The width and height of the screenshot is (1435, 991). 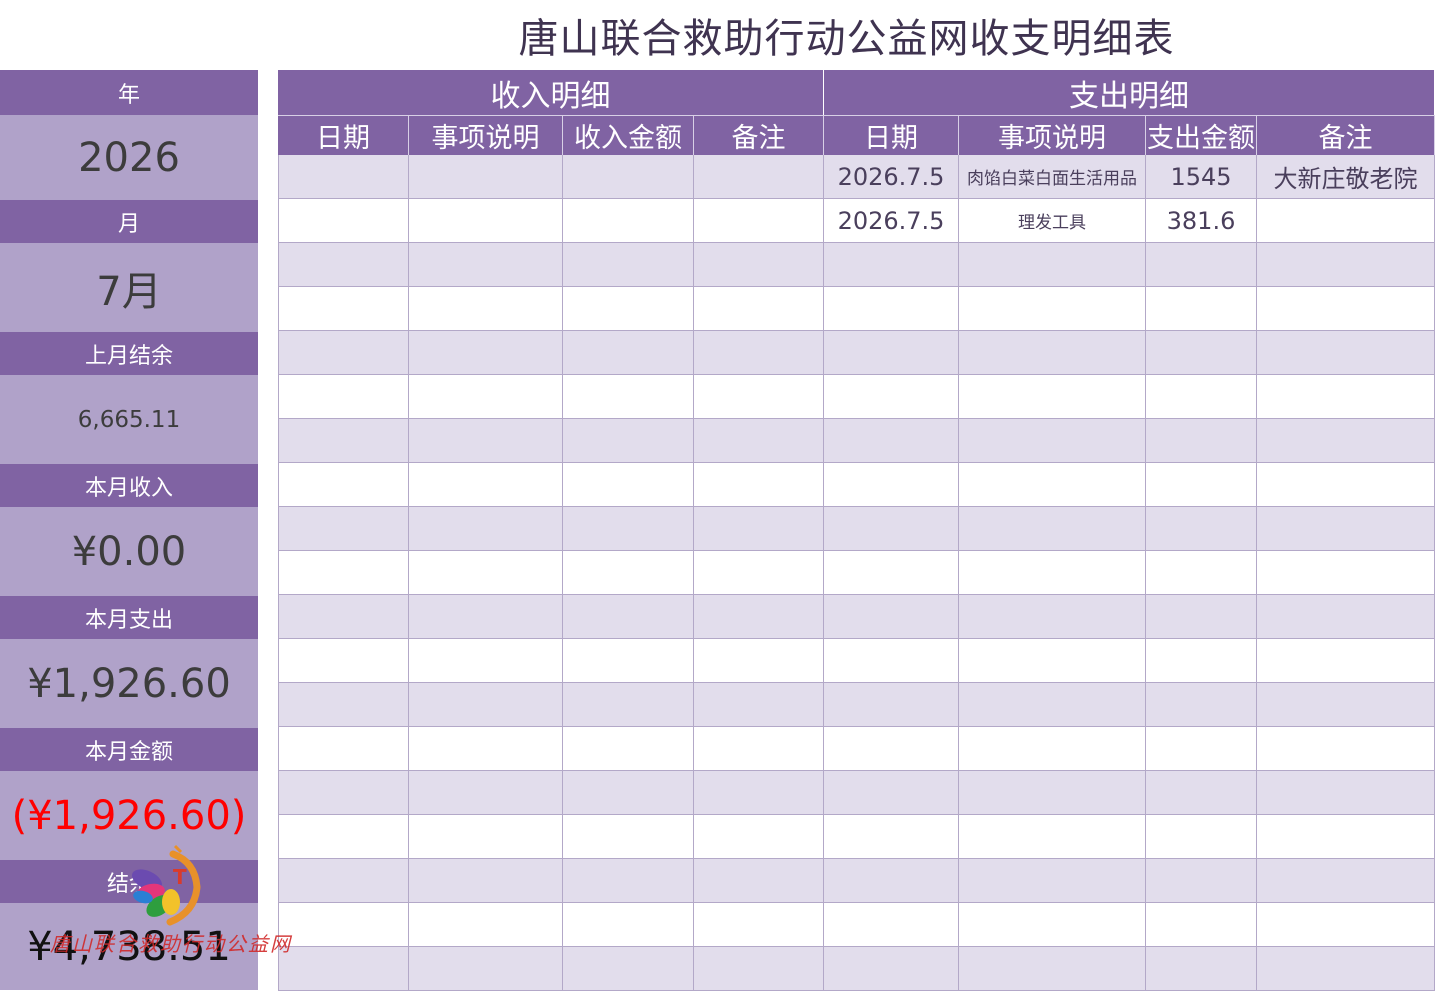 I want to click on expense-amount-cell: 381.6, so click(x=1201, y=221).